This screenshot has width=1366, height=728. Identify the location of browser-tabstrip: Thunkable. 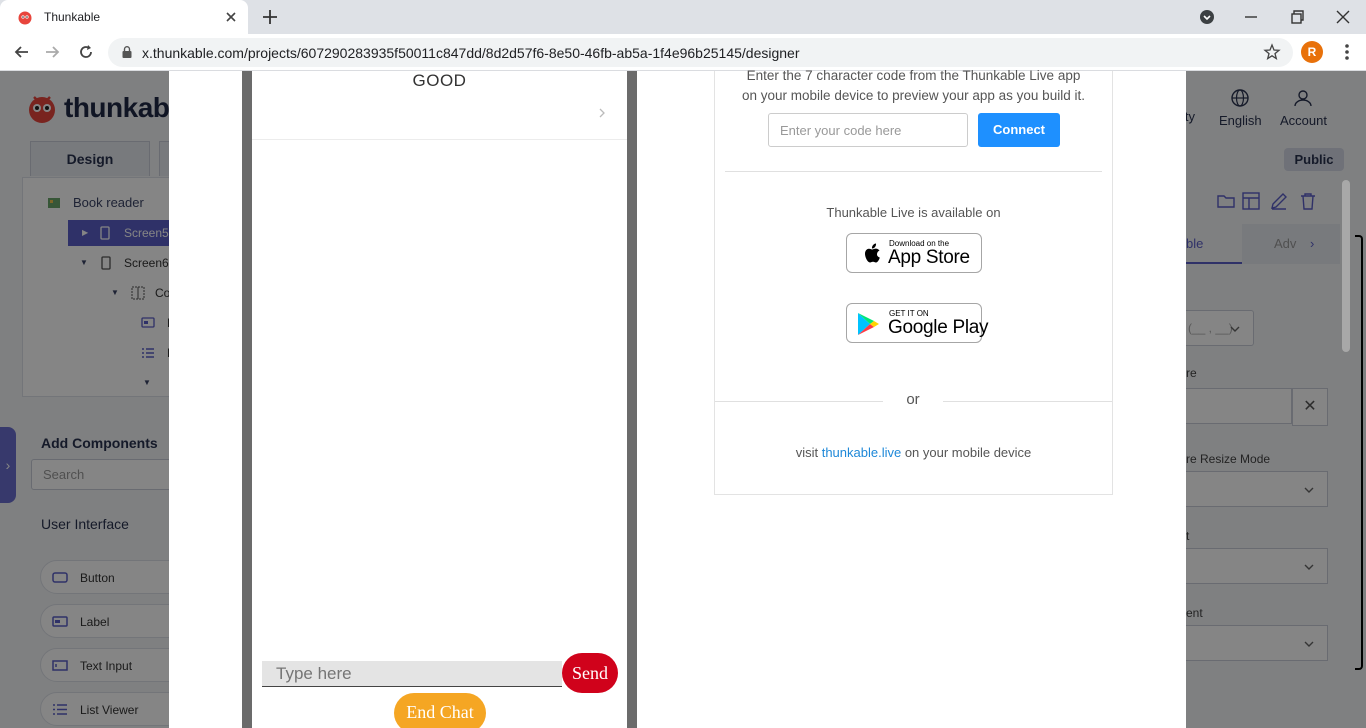
(683, 17).